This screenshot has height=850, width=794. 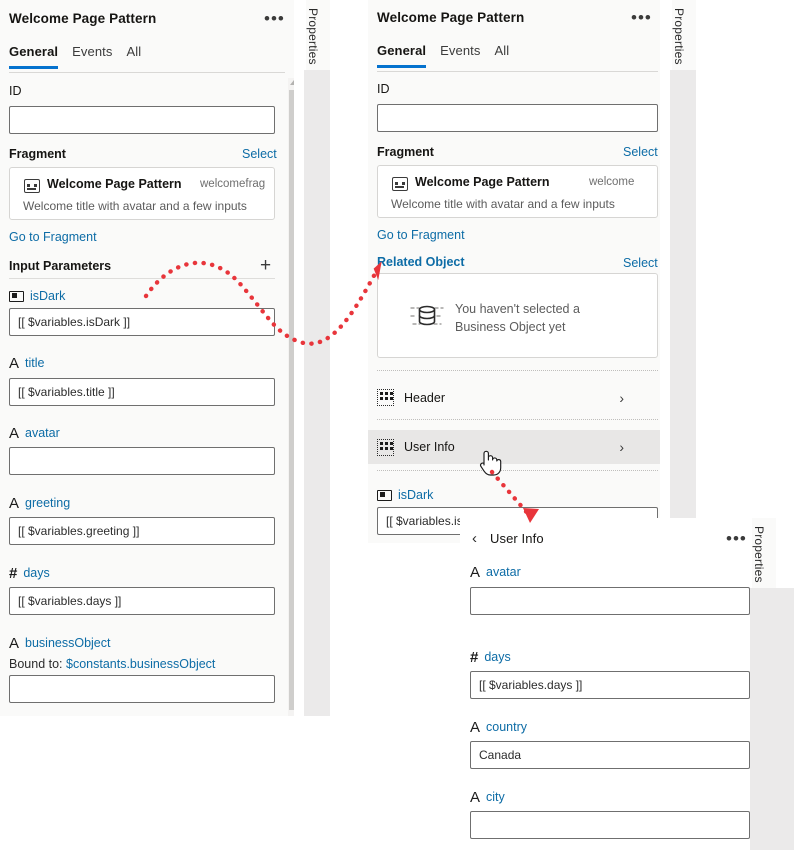 What do you see at coordinates (501, 55) in the screenshot?
I see `tab-all-2: All` at bounding box center [501, 55].